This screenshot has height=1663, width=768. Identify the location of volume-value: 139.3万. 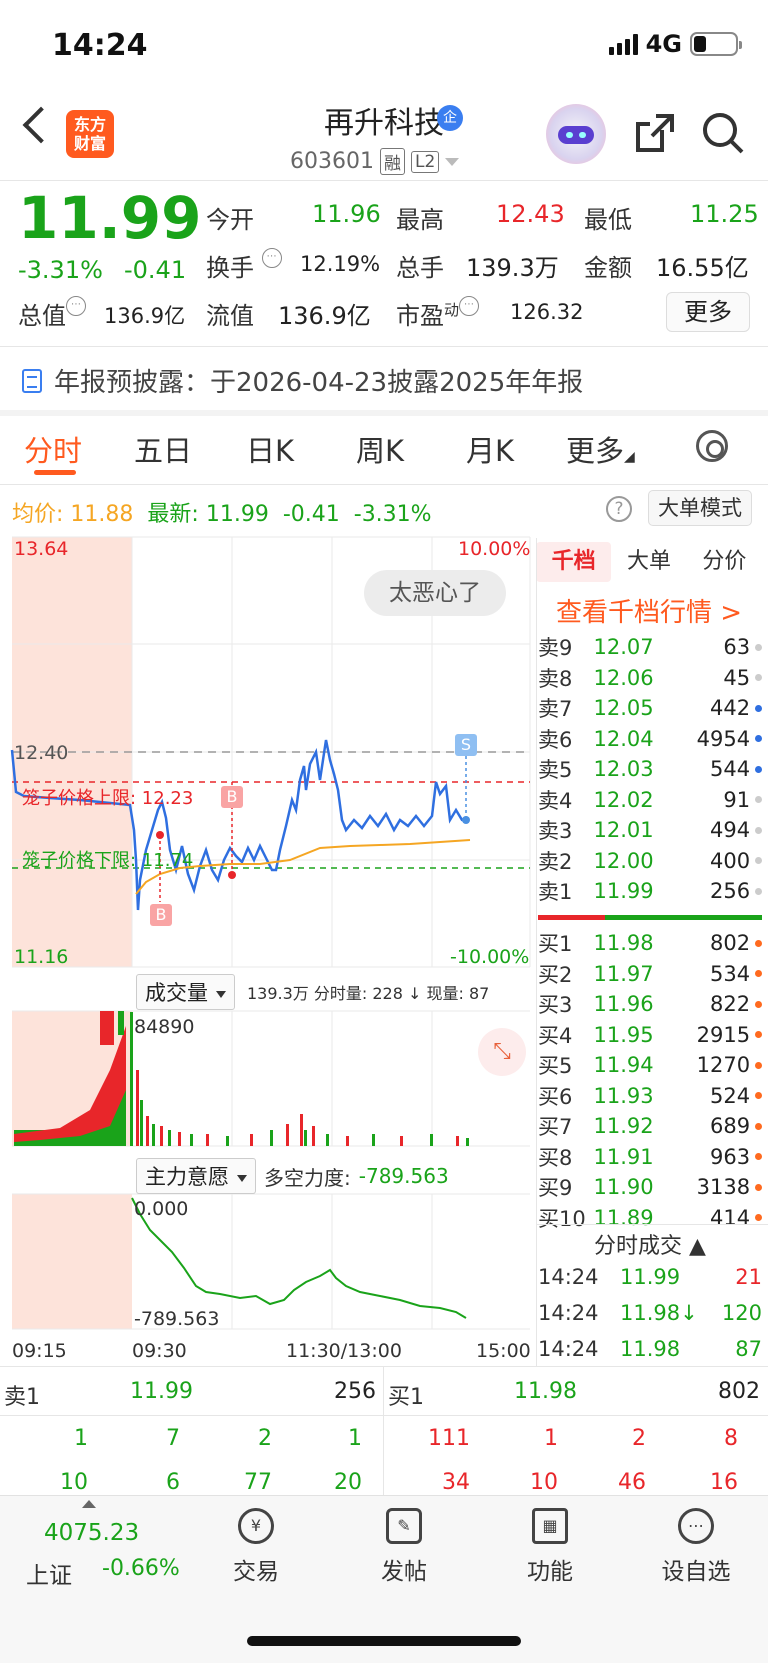
(512, 268).